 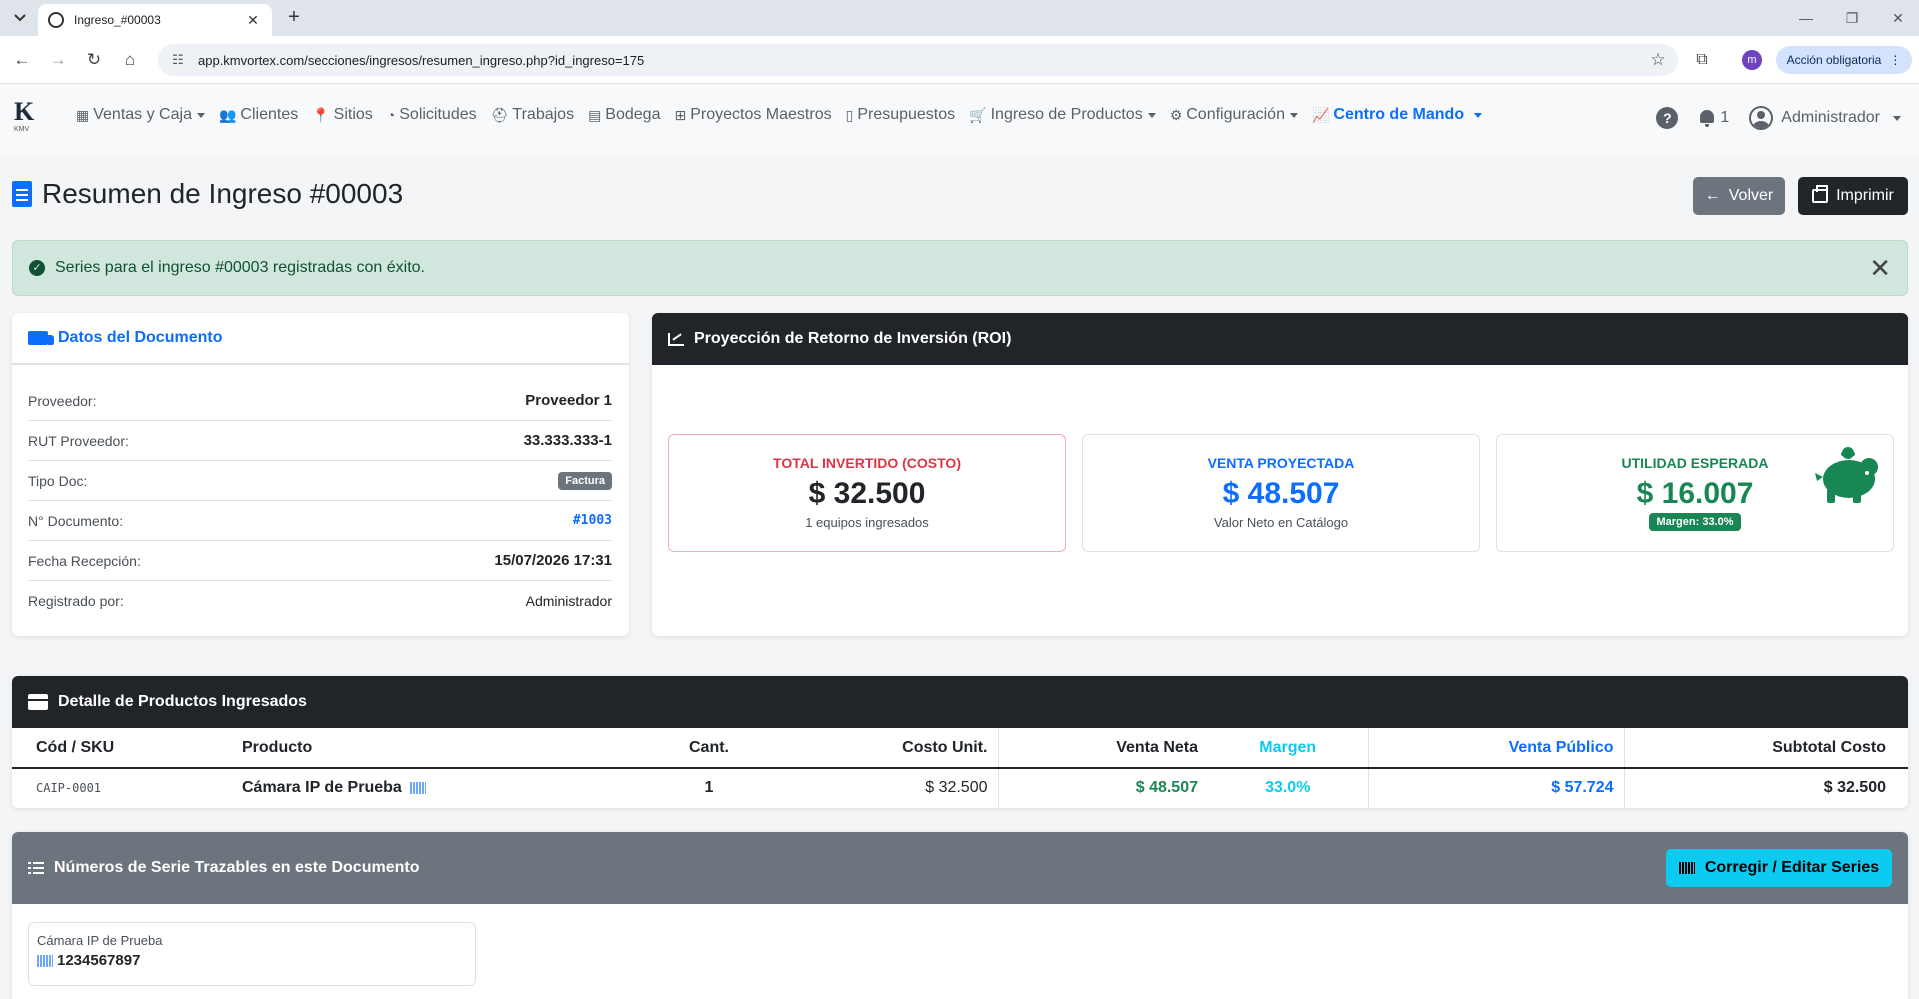 What do you see at coordinates (1062, 115) in the screenshot?
I see `nav-ingreso-de-productos: 🛒 Ingreso de Productos` at bounding box center [1062, 115].